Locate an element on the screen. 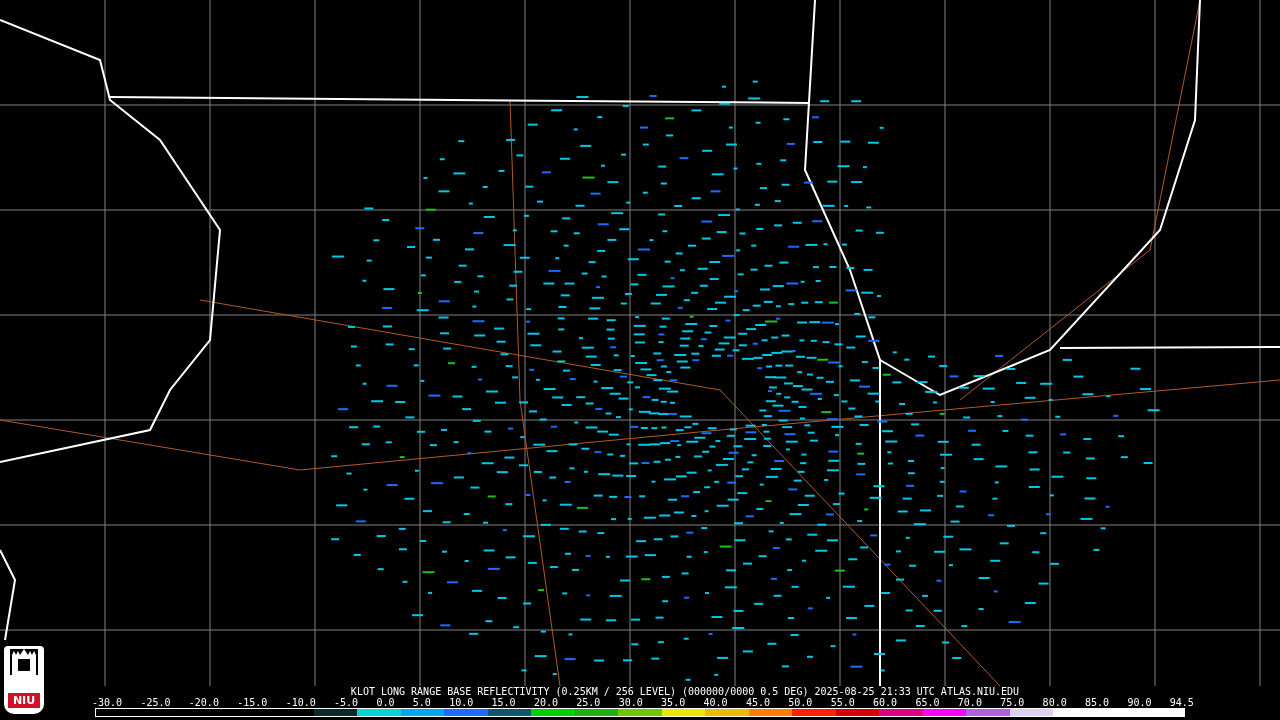  scale-tick-label: 25.0 is located at coordinates (588, 702).